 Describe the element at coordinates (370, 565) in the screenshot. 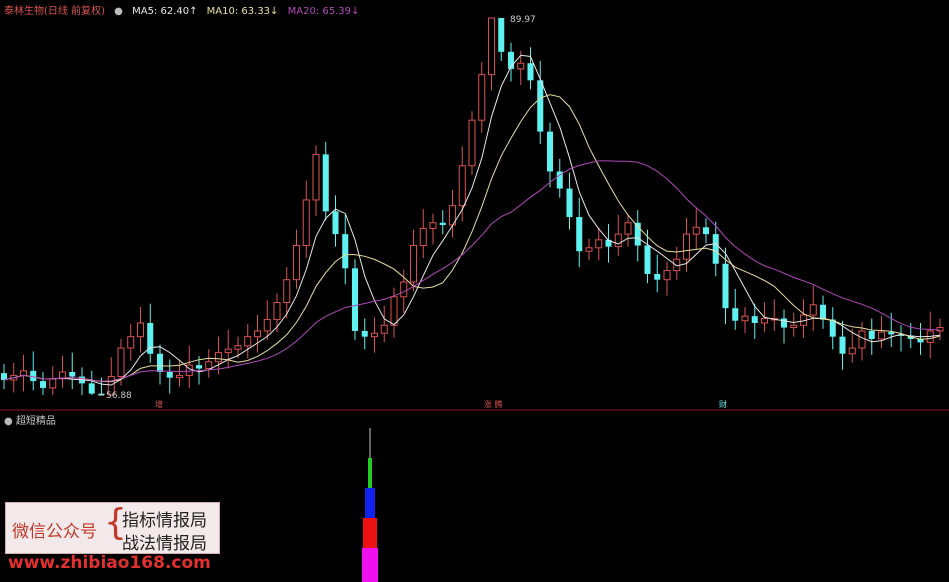

I see `indicator-magenta` at that location.